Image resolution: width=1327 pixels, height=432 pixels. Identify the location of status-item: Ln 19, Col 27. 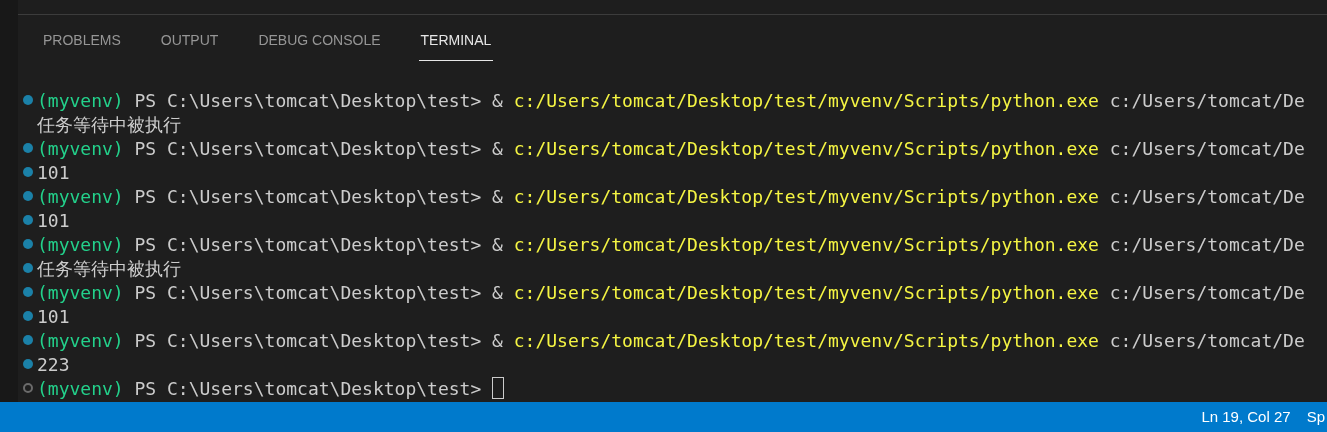
(1246, 417).